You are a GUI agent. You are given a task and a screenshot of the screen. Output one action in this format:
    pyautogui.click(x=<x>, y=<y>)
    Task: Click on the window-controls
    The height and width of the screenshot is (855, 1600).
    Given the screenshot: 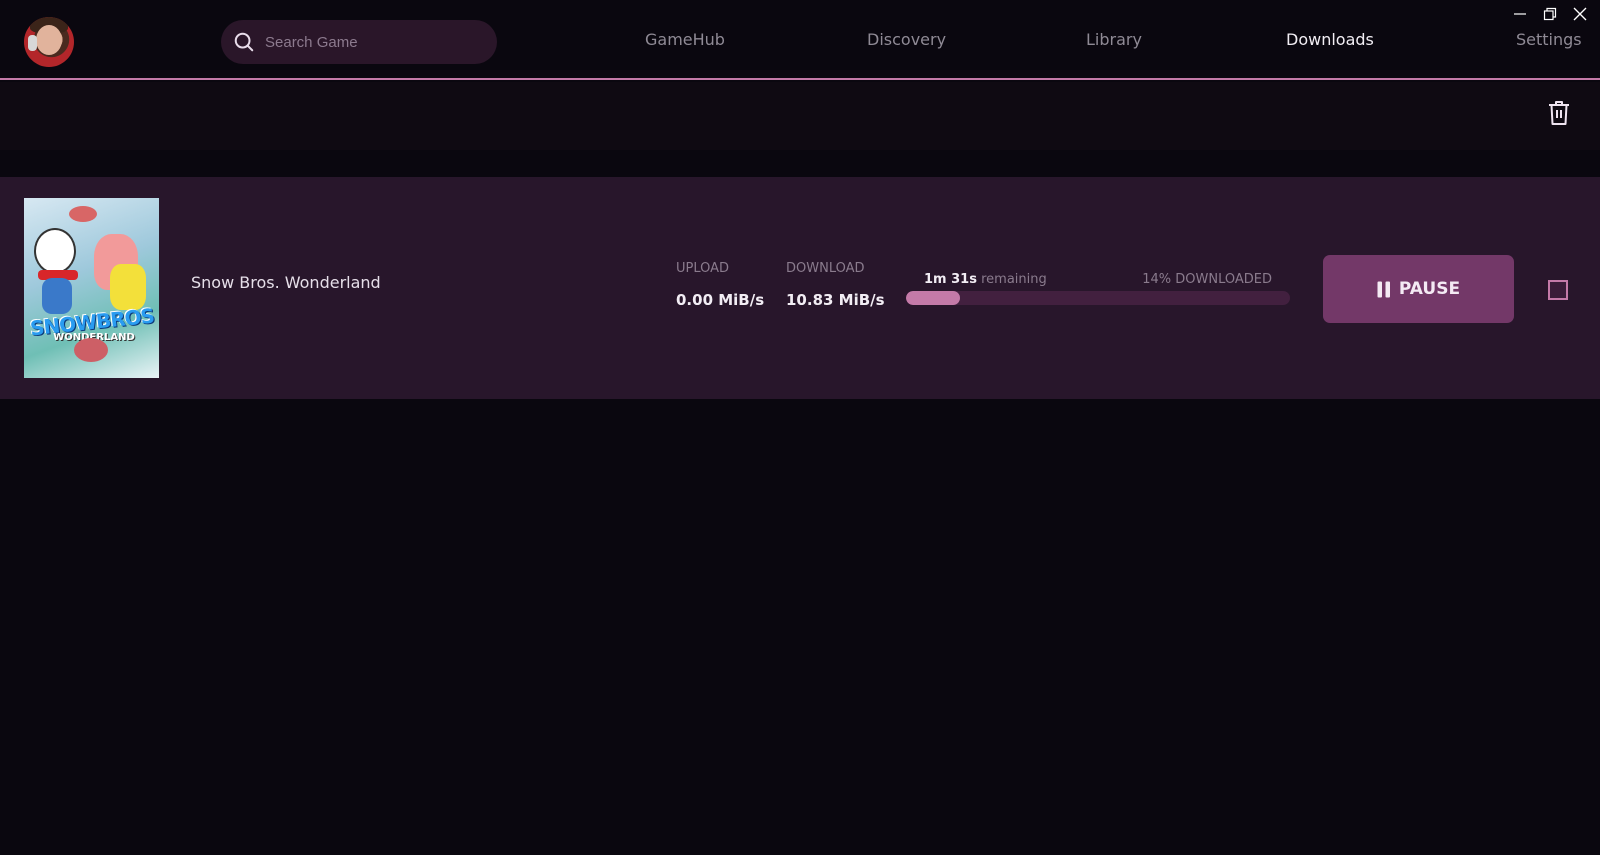 What is the action you would take?
    pyautogui.click(x=1550, y=14)
    